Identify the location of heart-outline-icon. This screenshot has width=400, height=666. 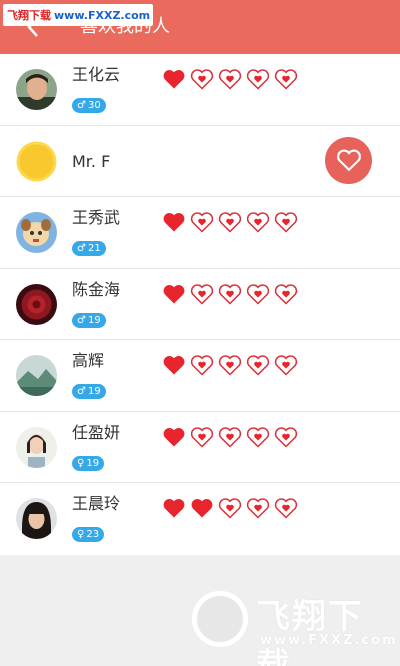
(348, 160).